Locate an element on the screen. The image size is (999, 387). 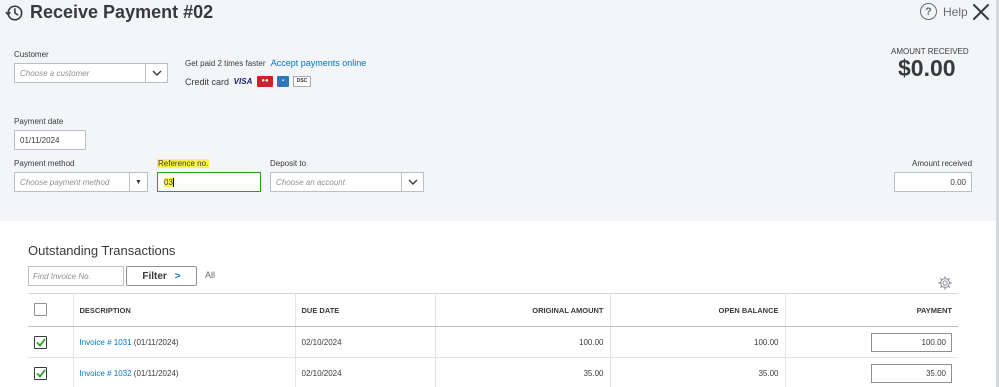
amex-logo: ▪ is located at coordinates (283, 81).